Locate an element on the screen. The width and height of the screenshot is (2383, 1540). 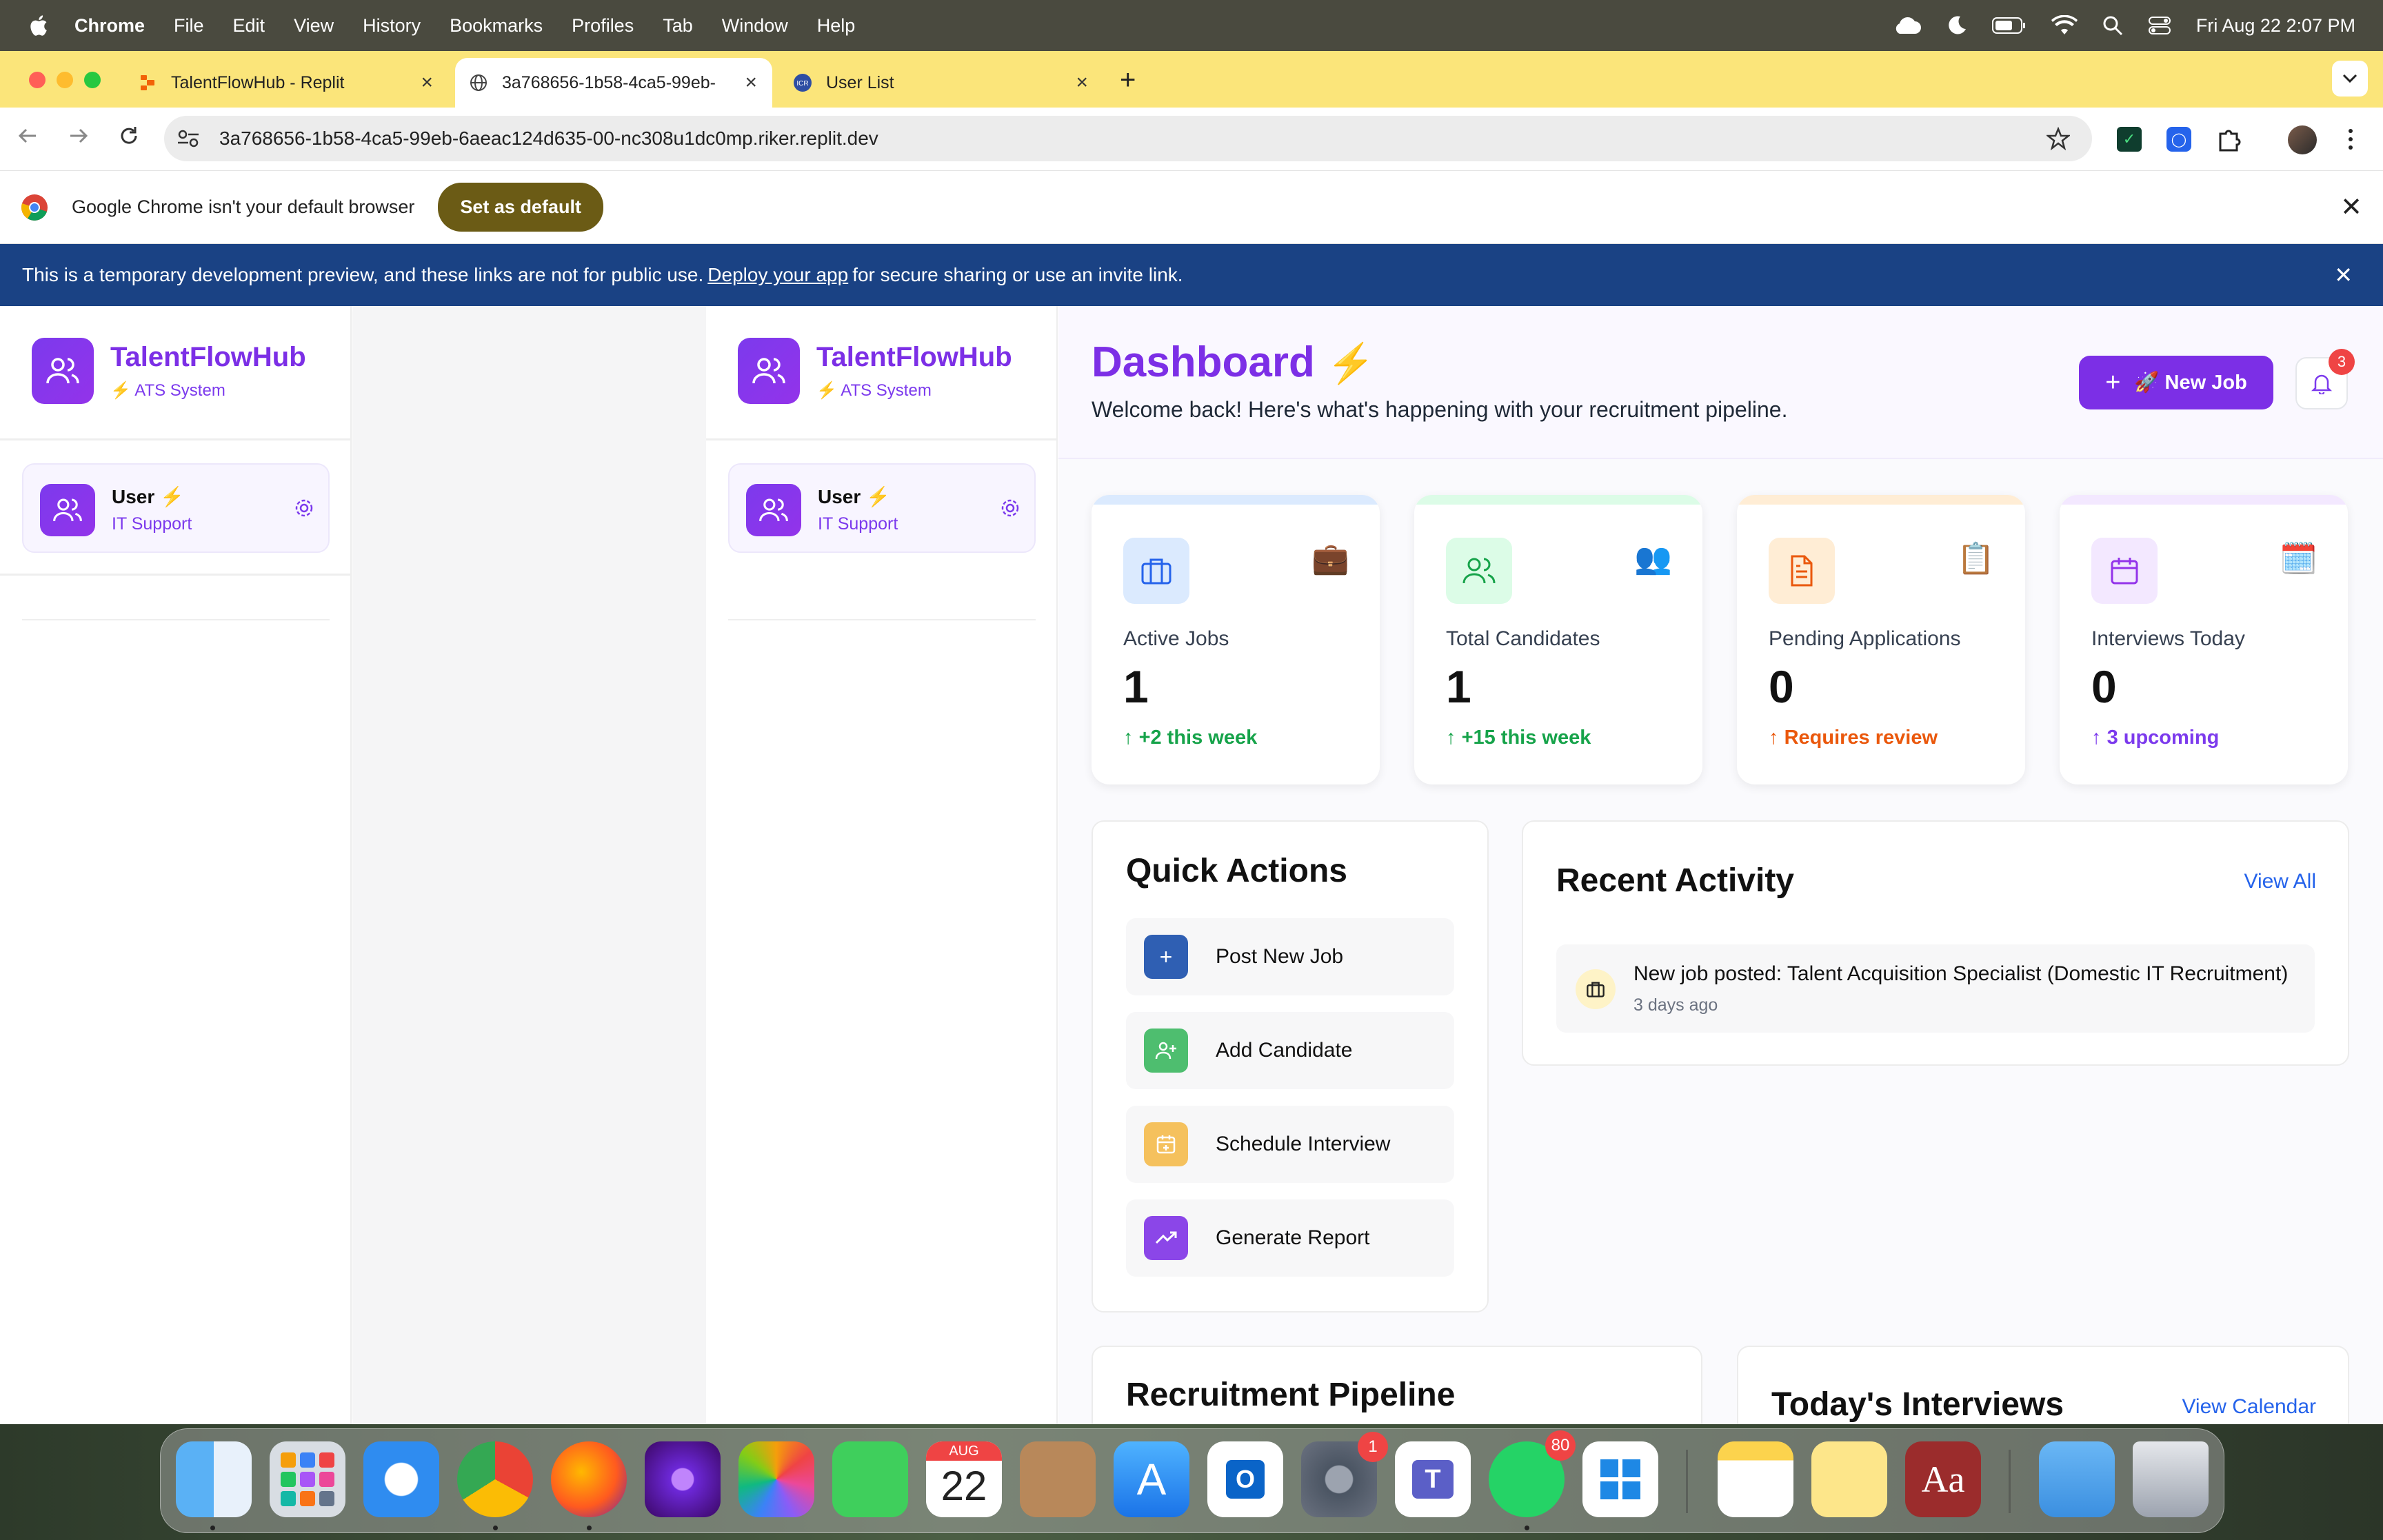
menu-file: File is located at coordinates (189, 26).